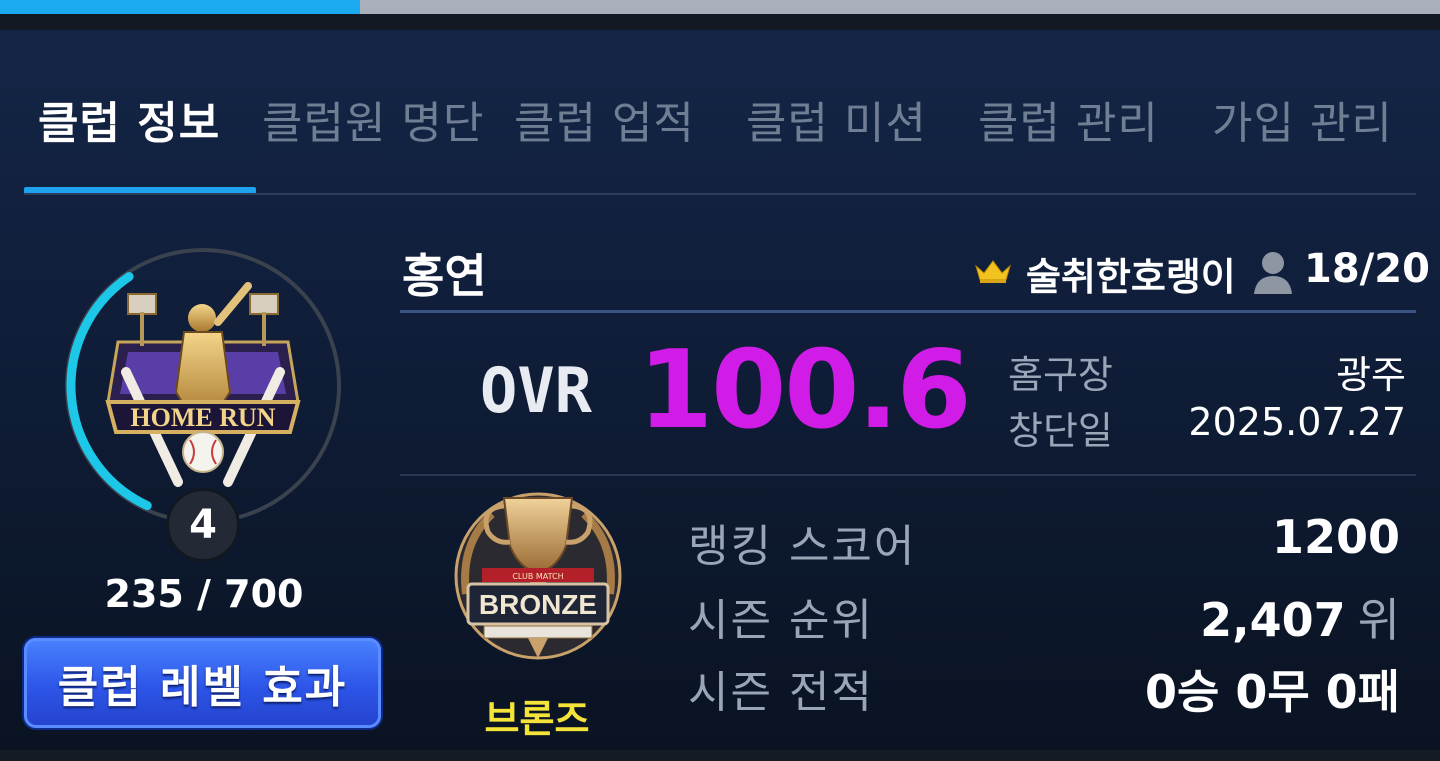  I want to click on tab-divider, so click(720, 194).